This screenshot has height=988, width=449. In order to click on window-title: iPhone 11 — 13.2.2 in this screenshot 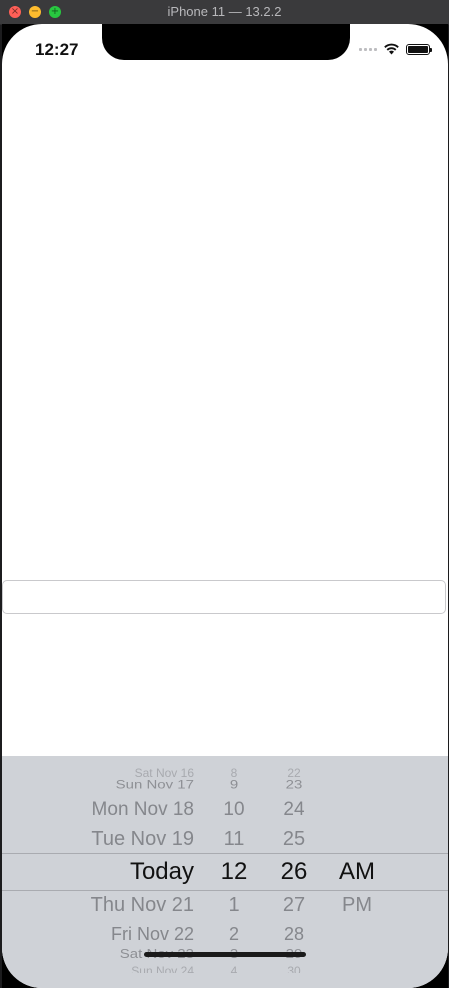, I will do `click(224, 11)`.